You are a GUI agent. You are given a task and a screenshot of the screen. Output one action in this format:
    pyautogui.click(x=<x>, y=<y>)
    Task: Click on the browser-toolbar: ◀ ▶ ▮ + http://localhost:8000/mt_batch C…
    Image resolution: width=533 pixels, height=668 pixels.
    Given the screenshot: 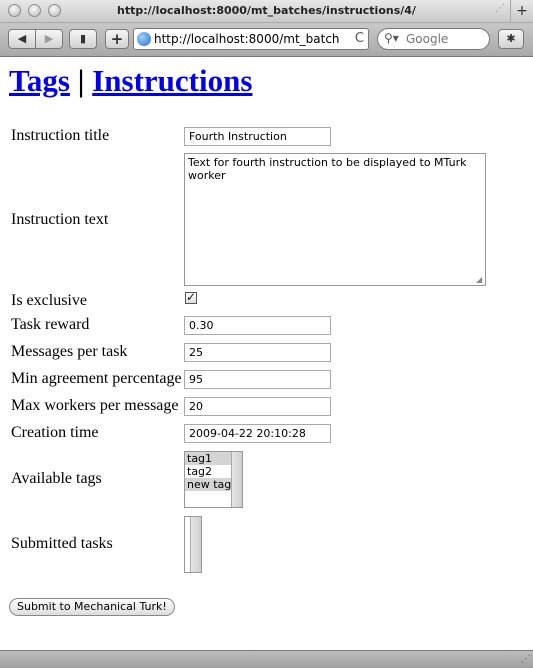 What is the action you would take?
    pyautogui.click(x=266, y=40)
    